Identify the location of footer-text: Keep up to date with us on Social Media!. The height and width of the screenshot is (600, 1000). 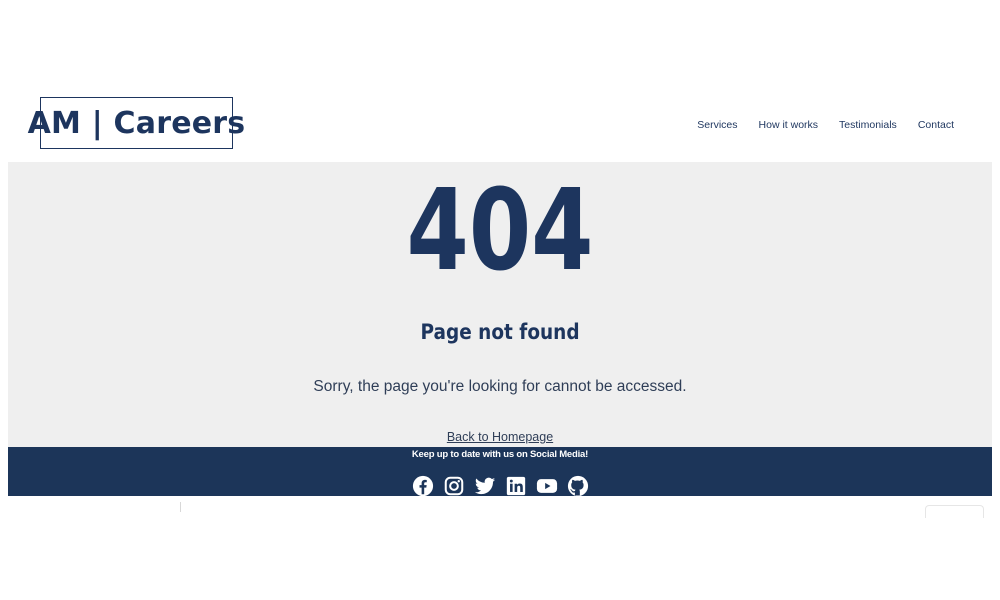
(500, 454).